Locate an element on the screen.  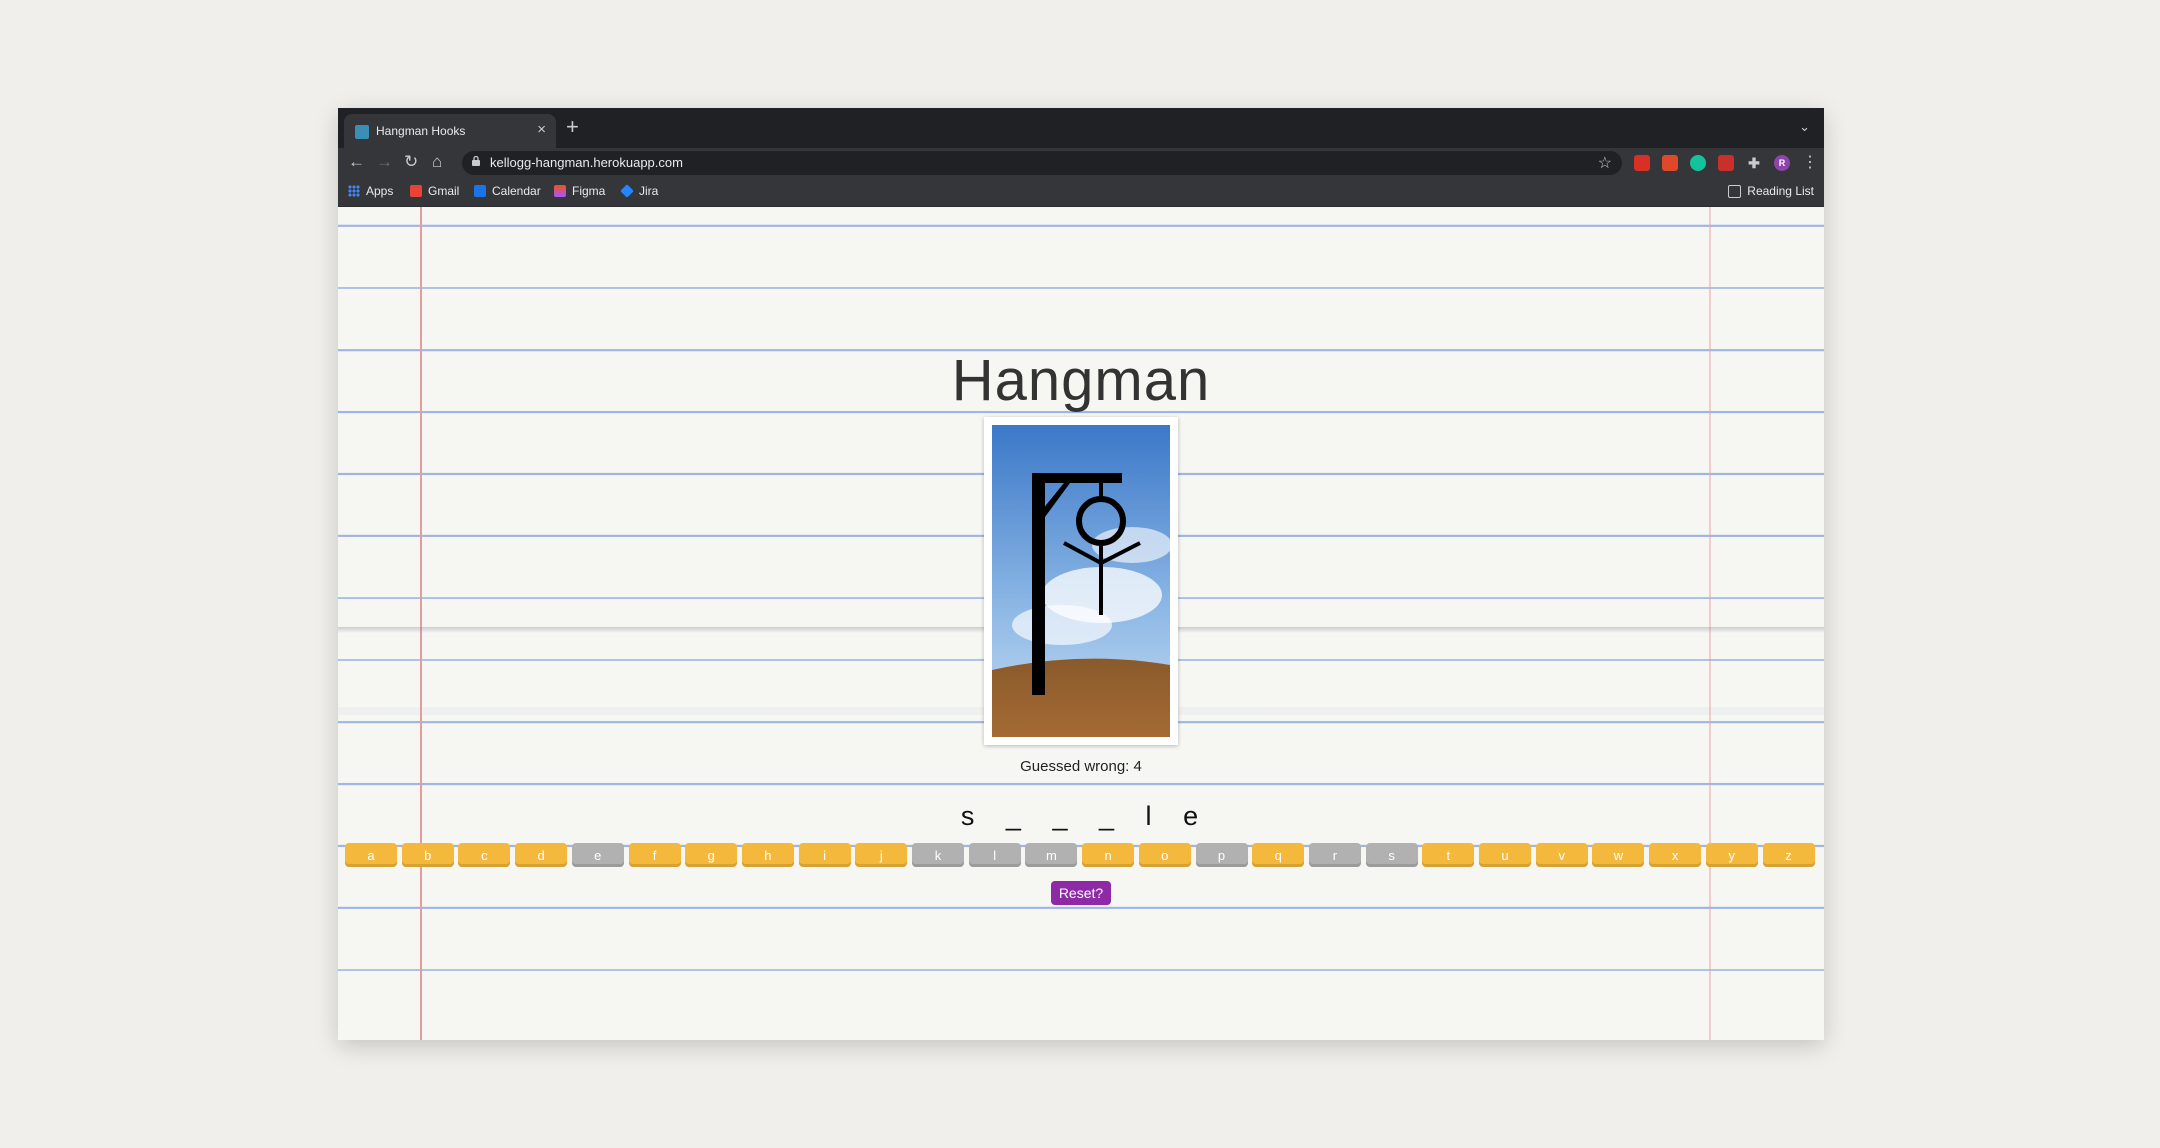
wrong-guesses-count: Guessed wrong: 4 is located at coordinates (1081, 766).